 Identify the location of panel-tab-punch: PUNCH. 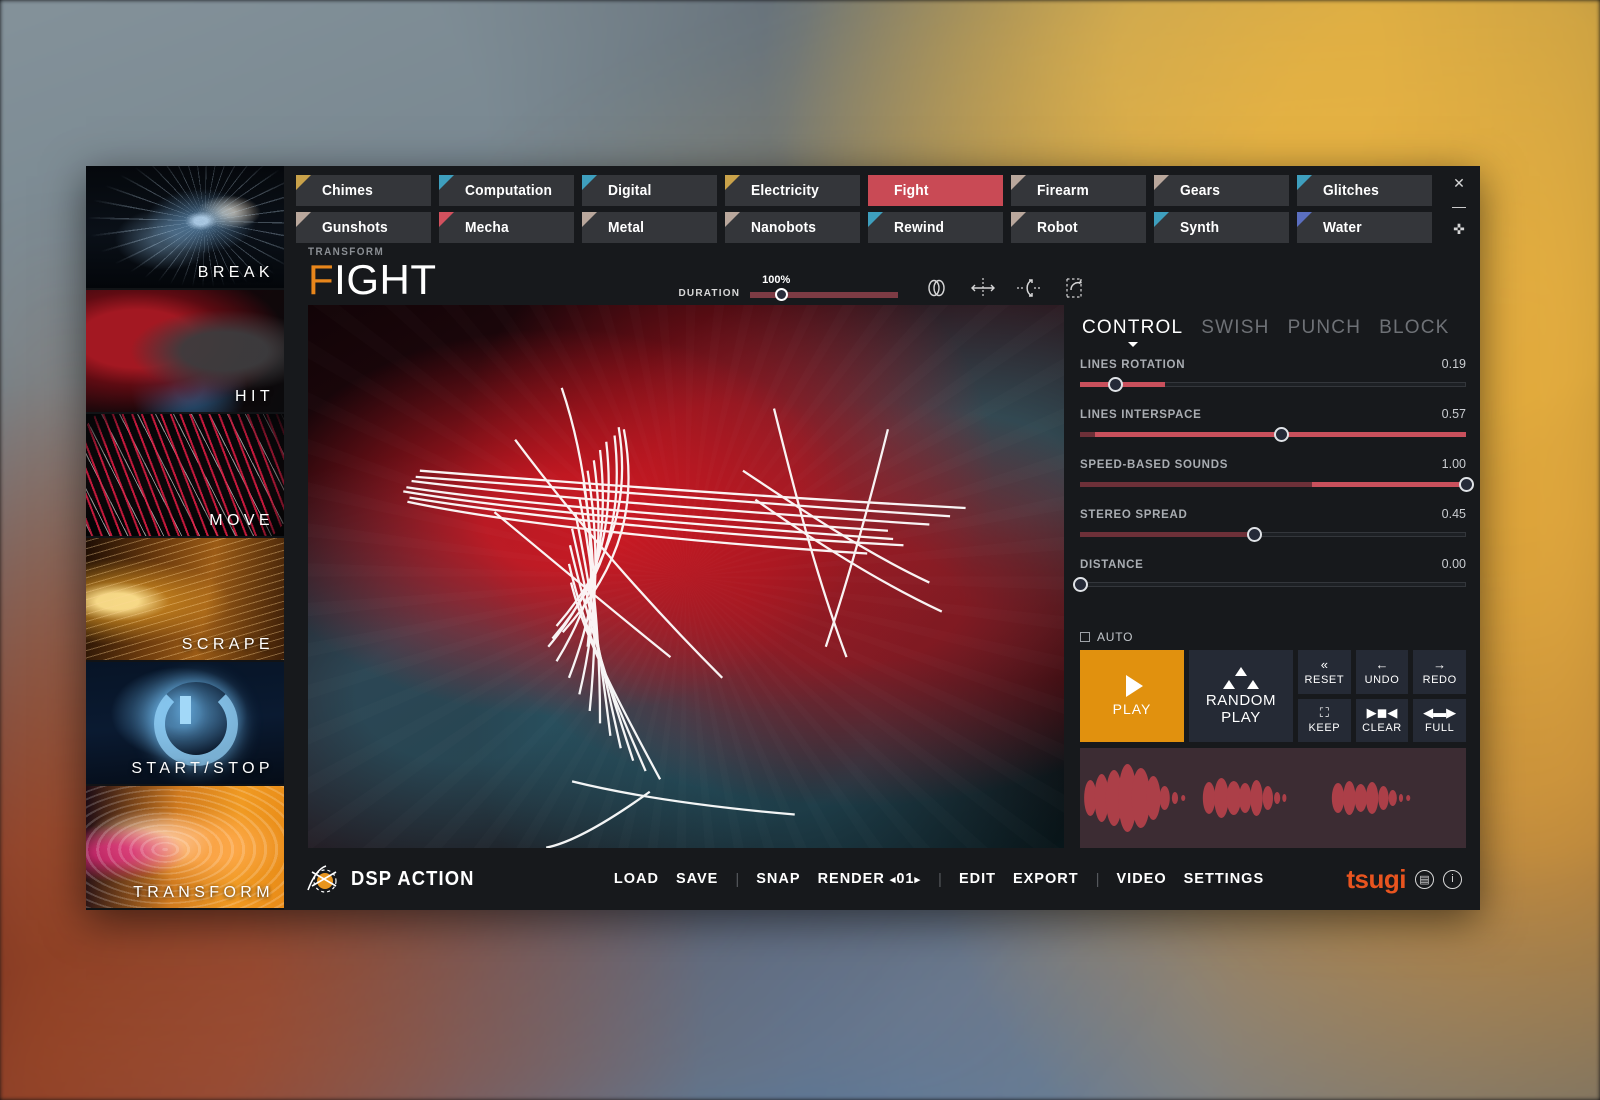
(1325, 328).